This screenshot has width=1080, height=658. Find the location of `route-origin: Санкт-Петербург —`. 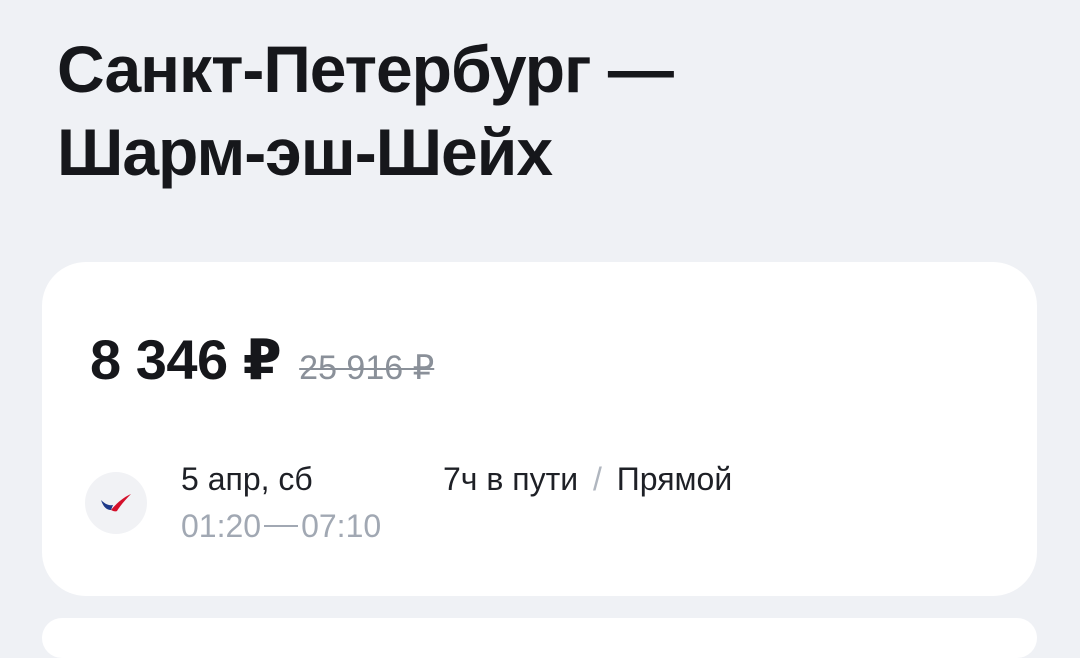

route-origin: Санкт-Петербург — is located at coordinates (365, 69).